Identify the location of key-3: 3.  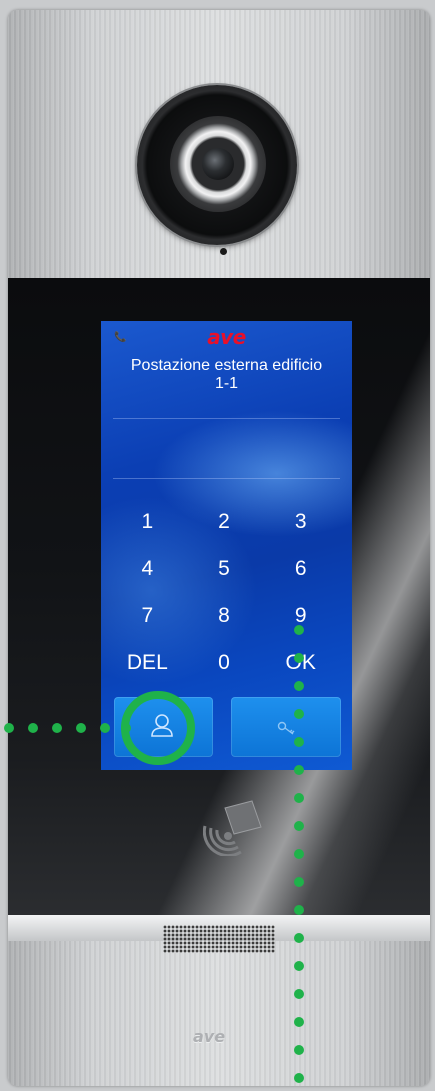
(300, 521).